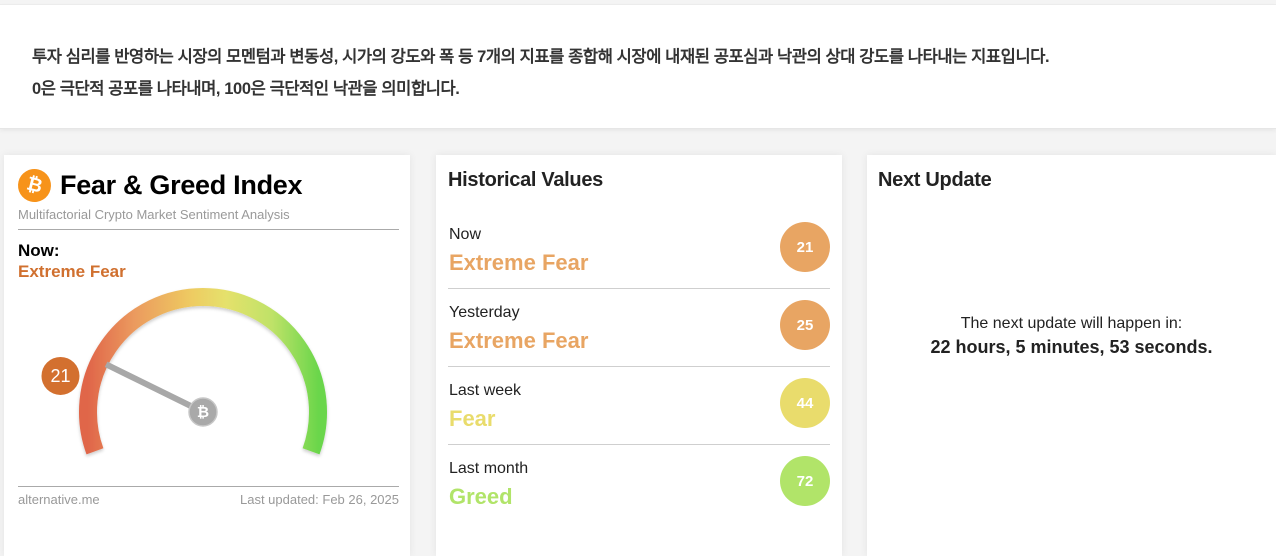  Describe the element at coordinates (484, 312) in the screenshot. I see `period-label: Yesterday` at that location.